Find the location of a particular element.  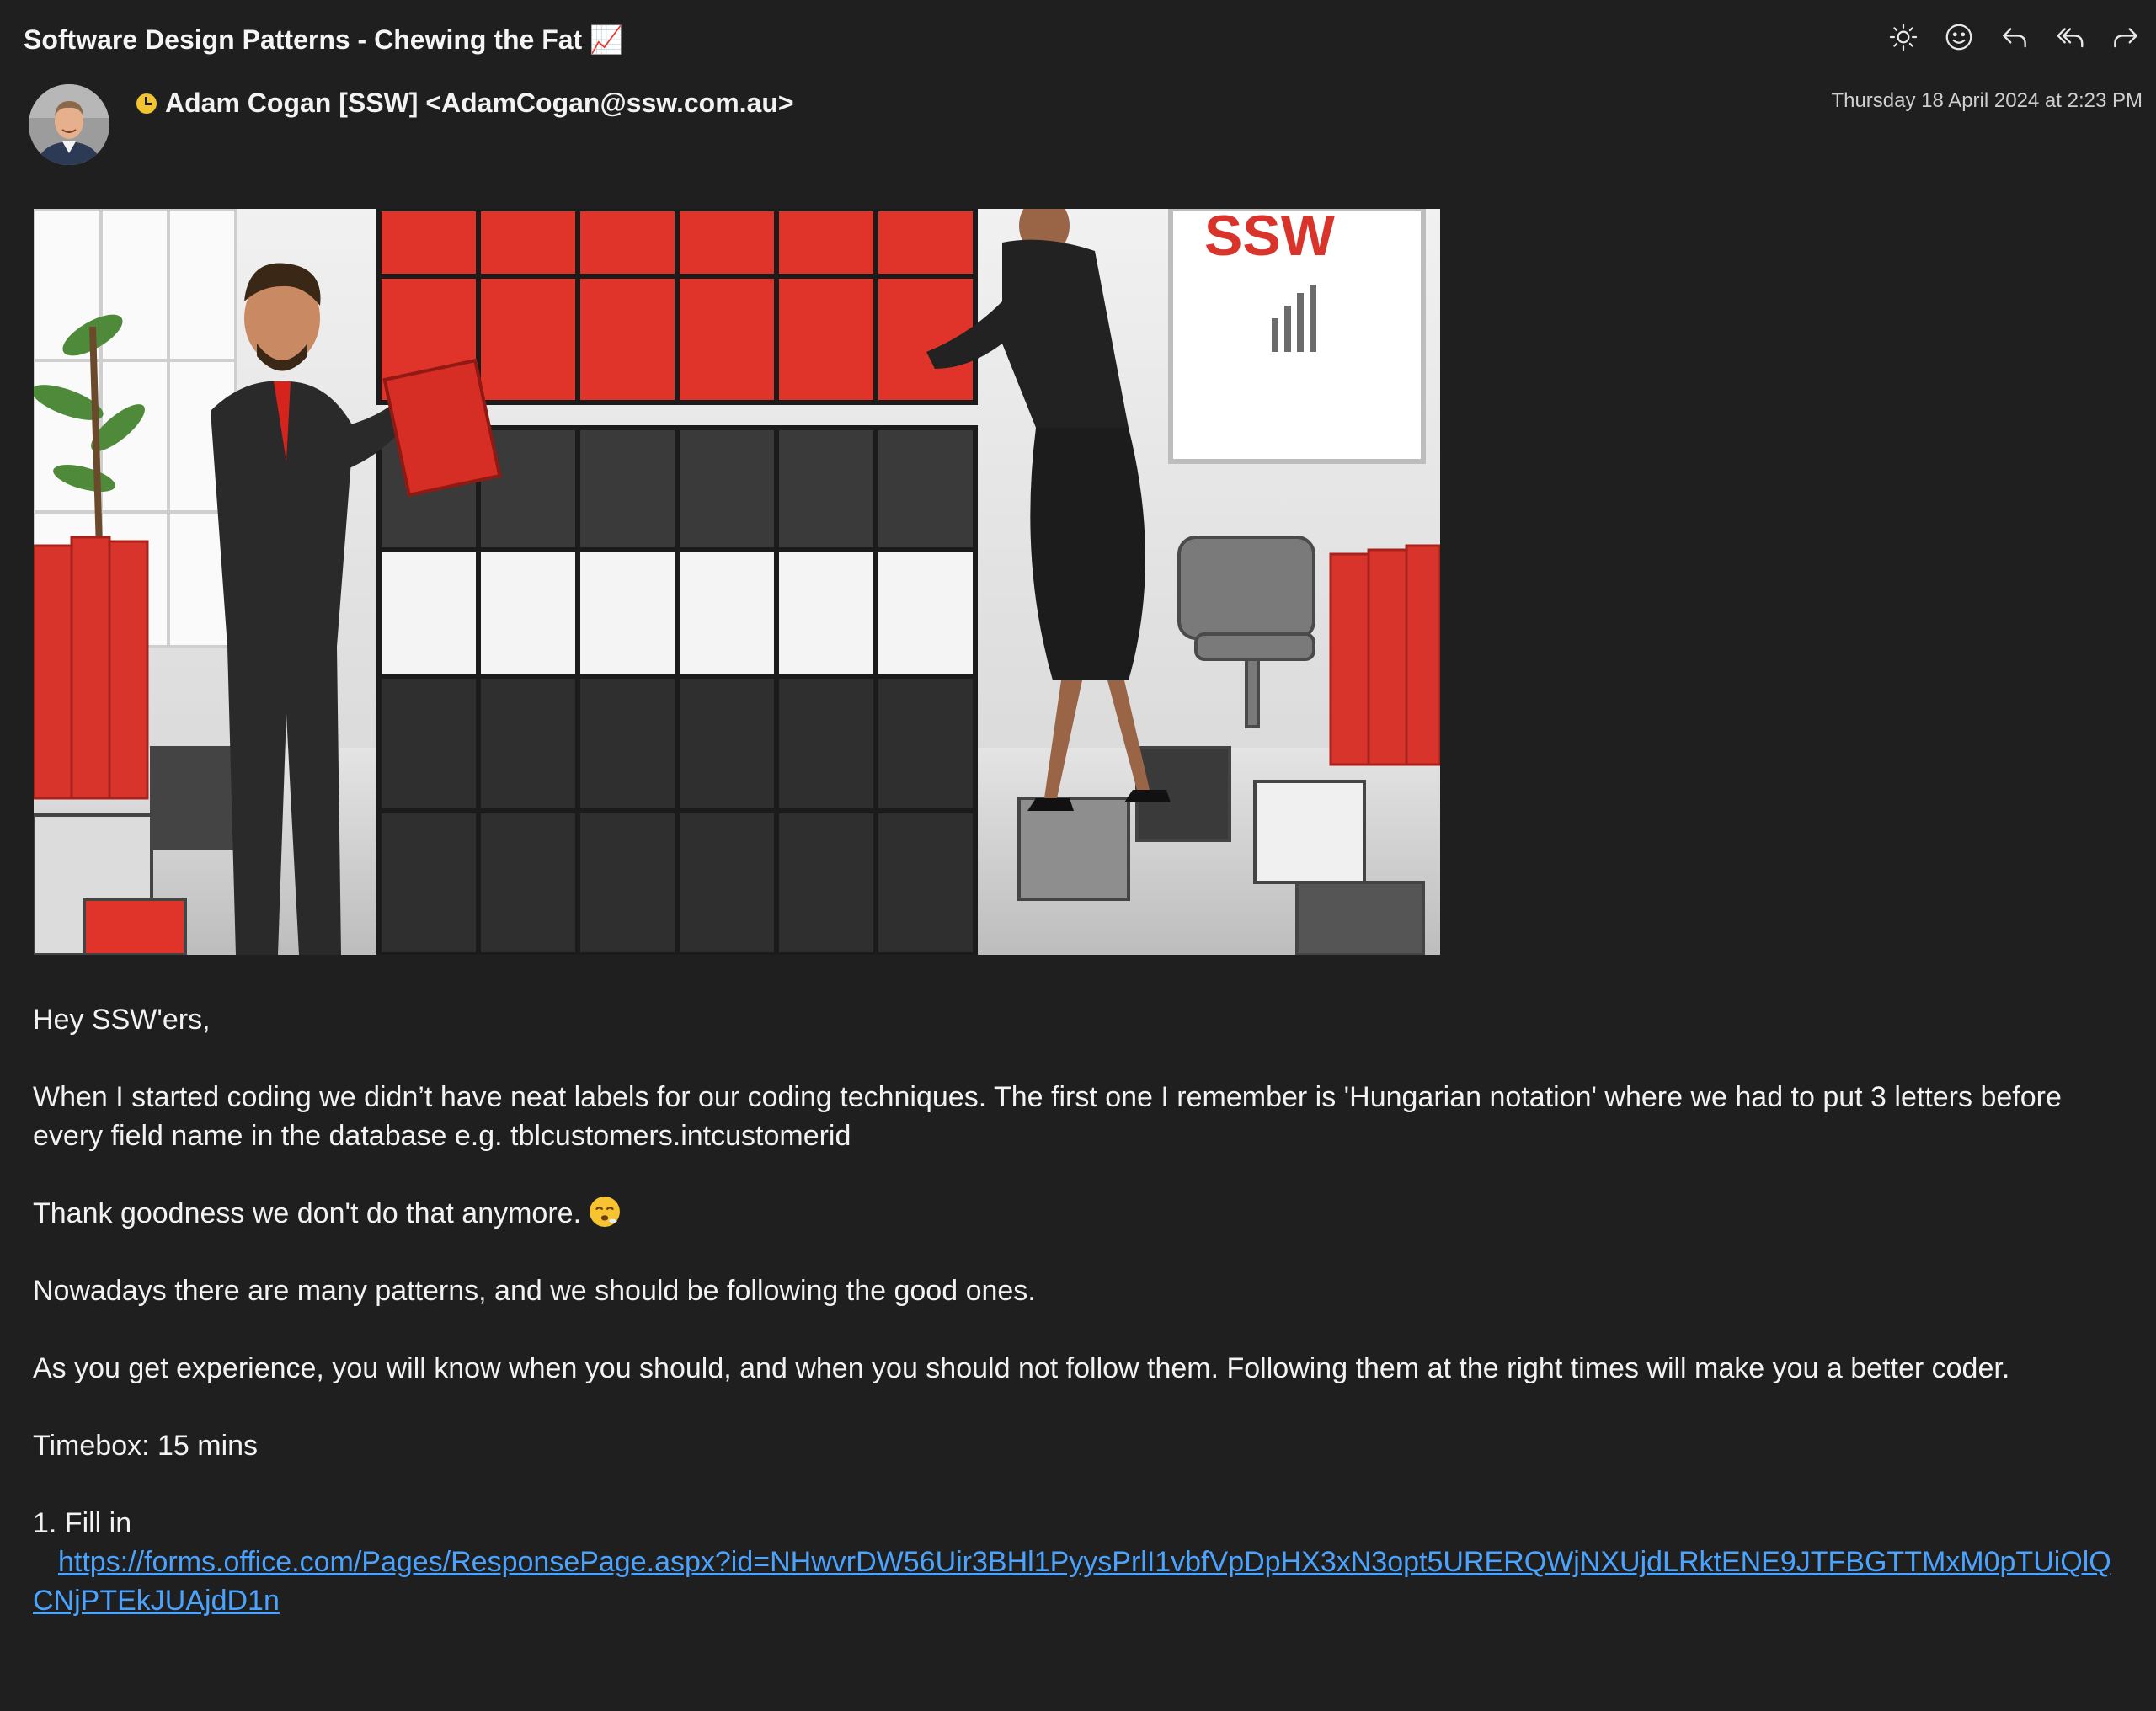

status-clock-icon is located at coordinates (146, 103).